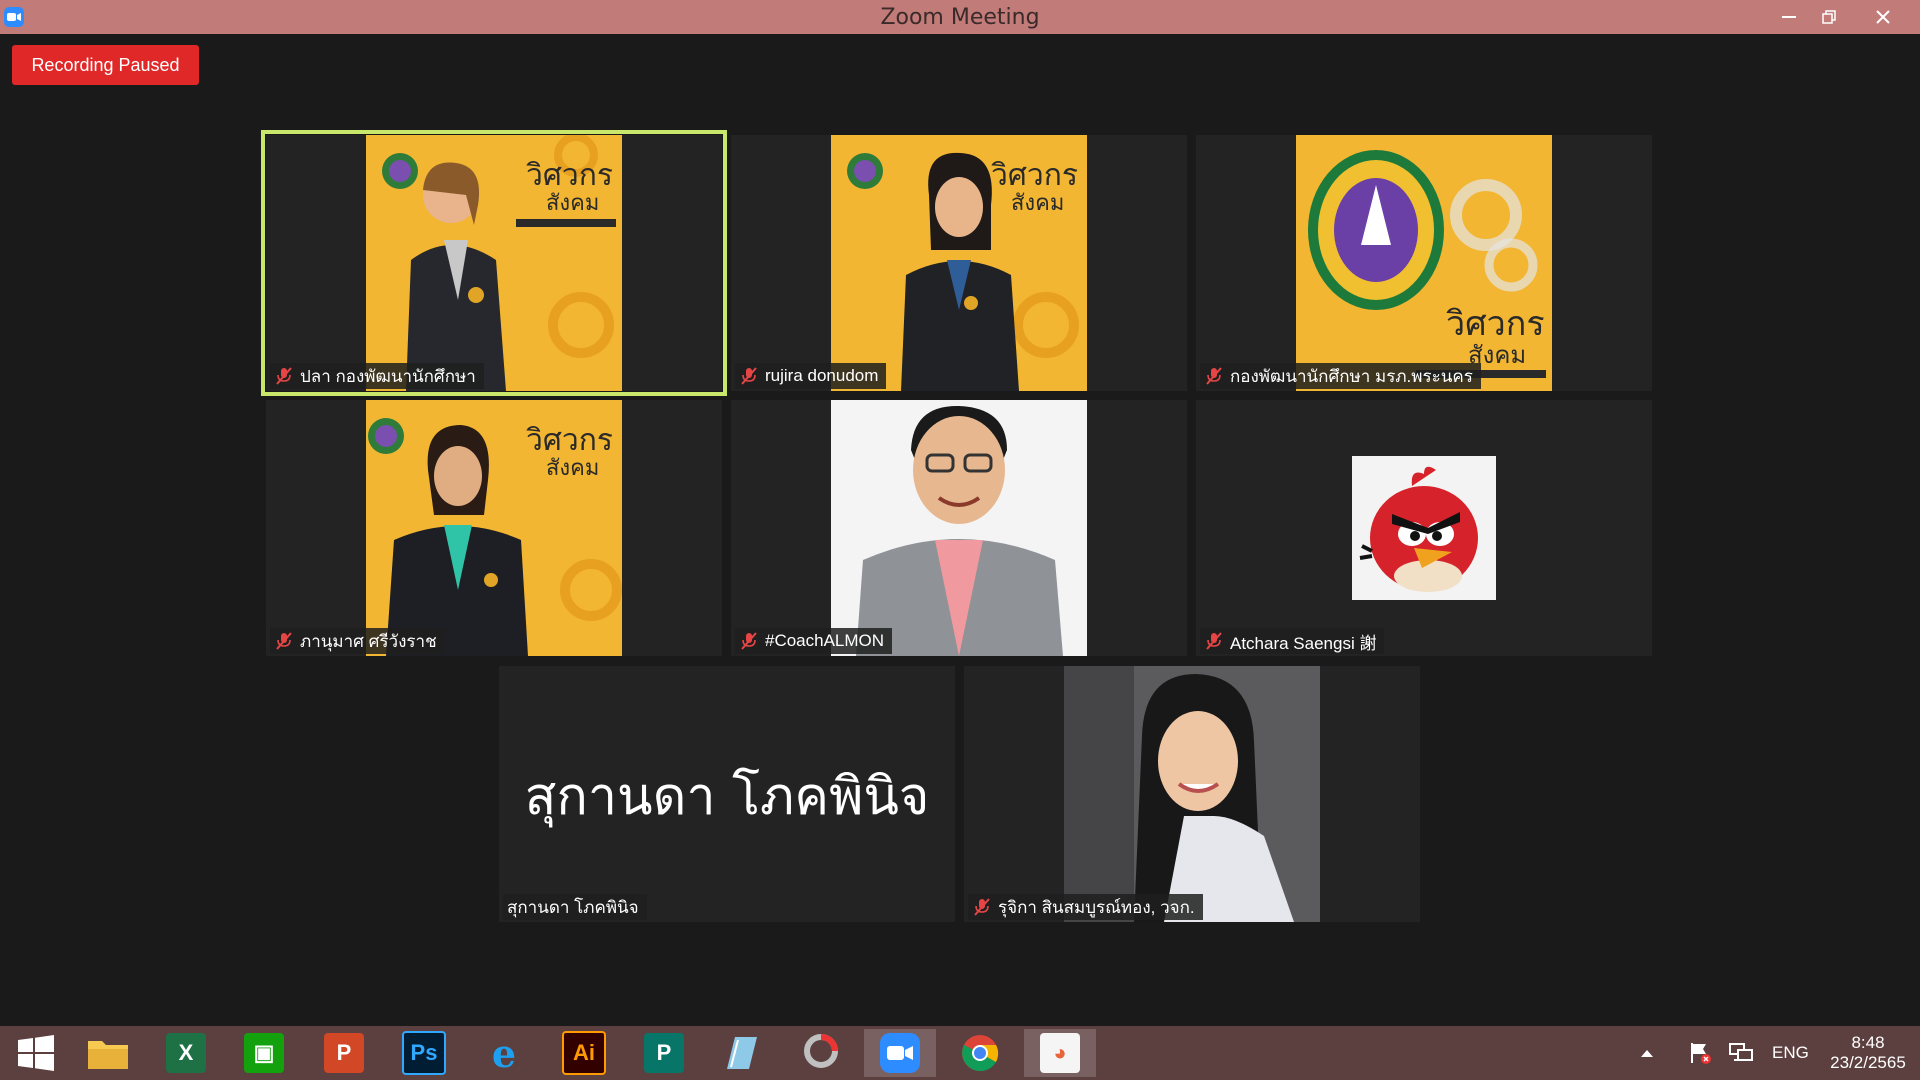 The height and width of the screenshot is (1080, 1920). I want to click on chrome-icon, so click(980, 1053).